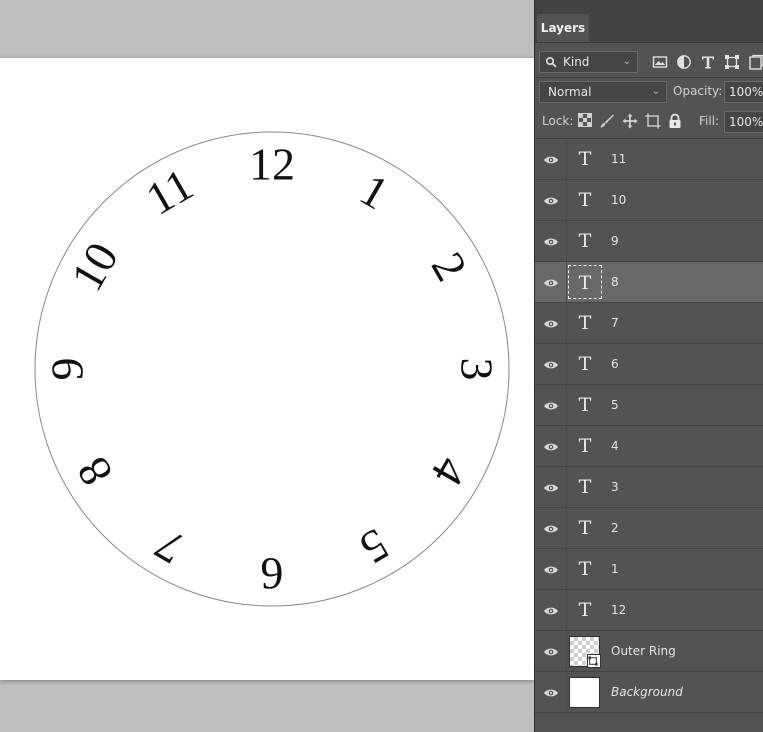 This screenshot has height=732, width=763. I want to click on layer-row: Outer Ring, so click(649, 651).